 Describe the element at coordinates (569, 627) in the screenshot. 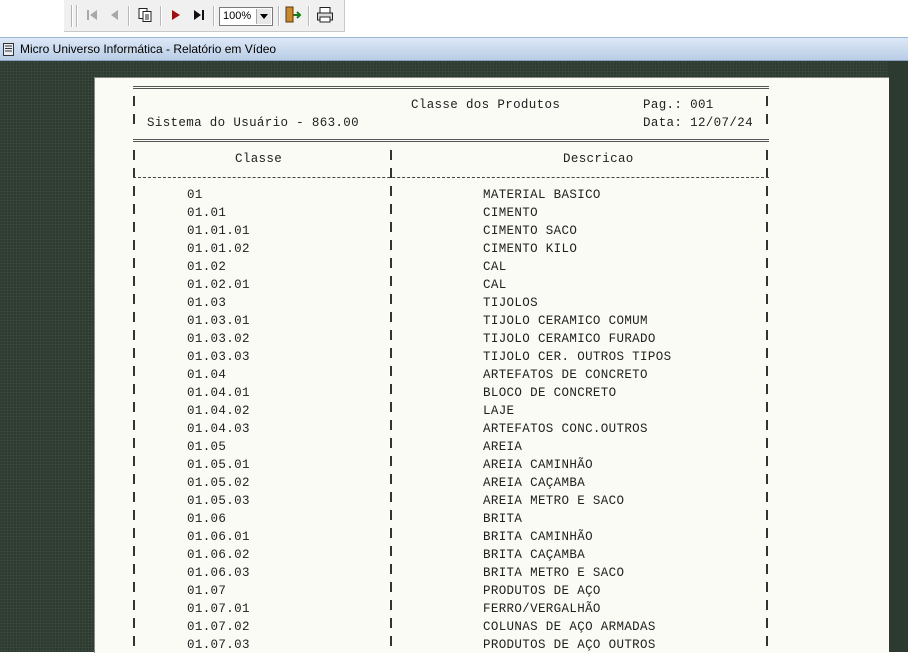

I see `row-descricao: COLUNAS DE AÇO ARMADAS` at that location.